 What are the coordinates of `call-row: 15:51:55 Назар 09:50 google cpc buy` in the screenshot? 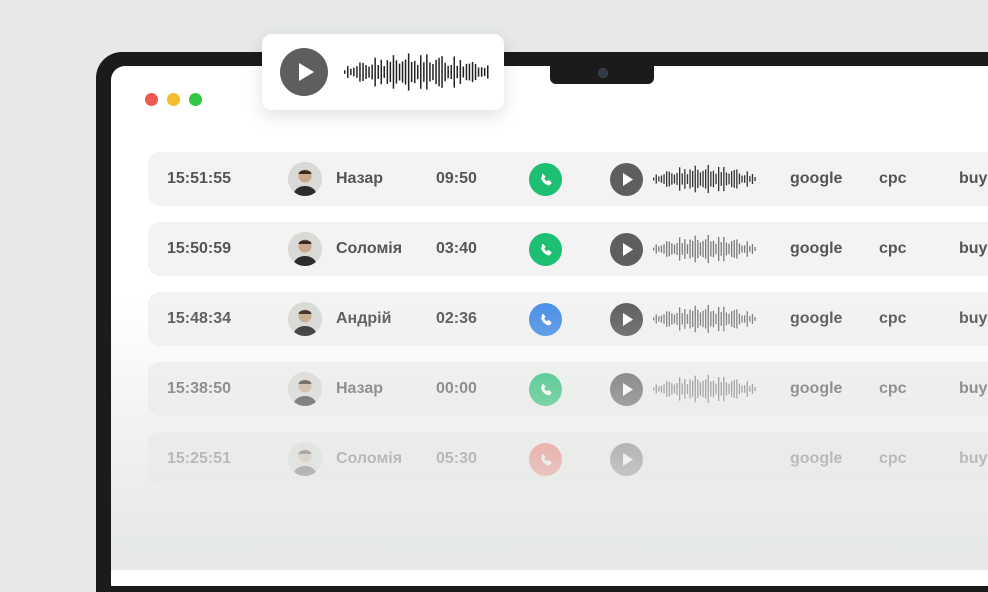 It's located at (568, 179).